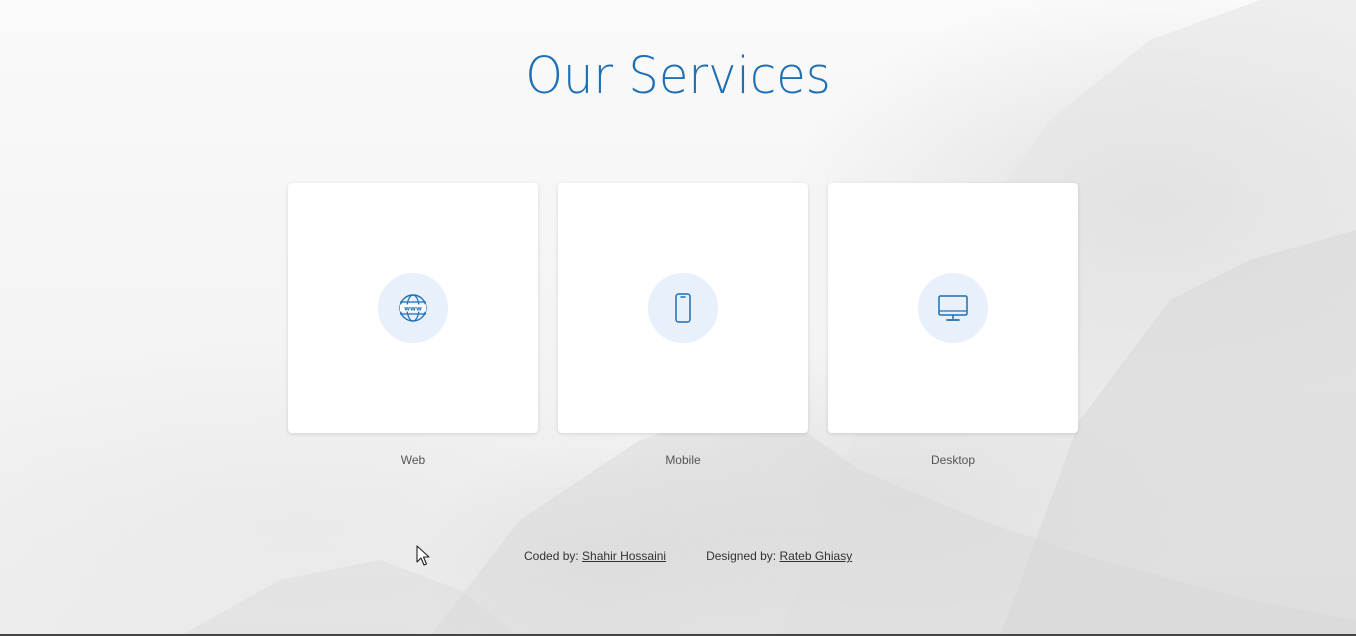 The width and height of the screenshot is (1356, 636). Describe the element at coordinates (423, 555) in the screenshot. I see `mouse-cursor-icon` at that location.